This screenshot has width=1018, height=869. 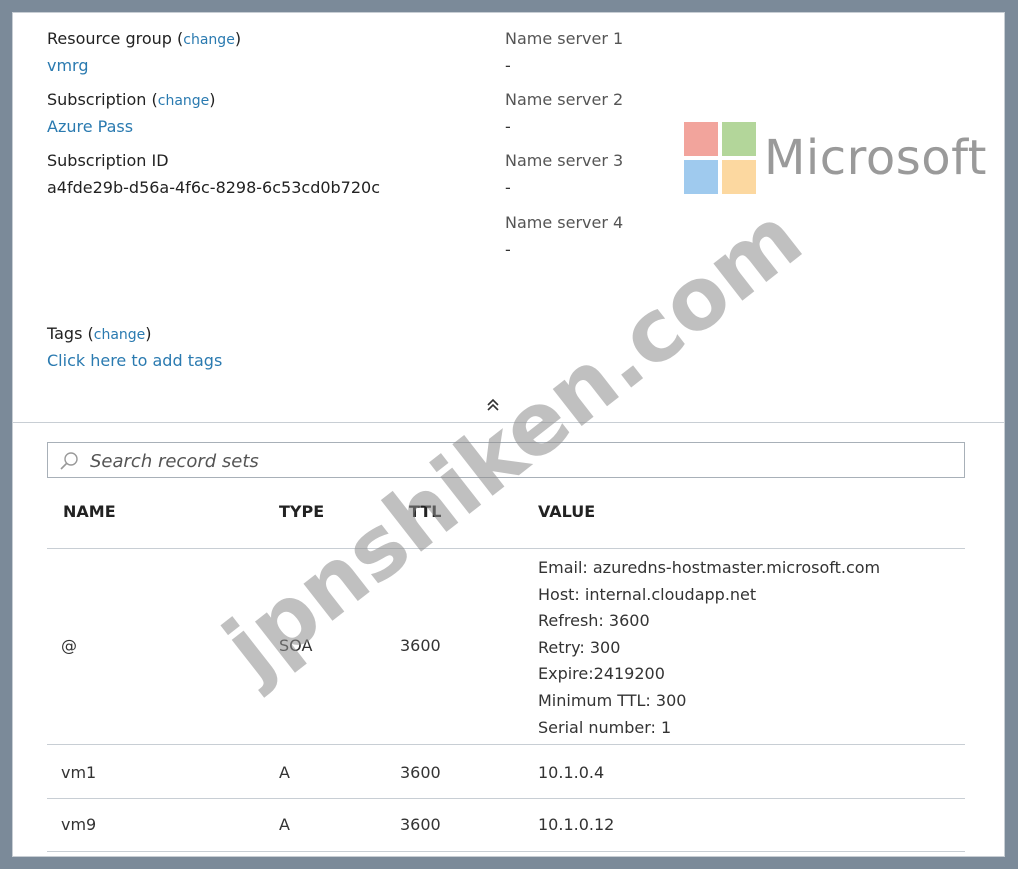 I want to click on name-server-3-label: Name server 3, so click(x=564, y=160).